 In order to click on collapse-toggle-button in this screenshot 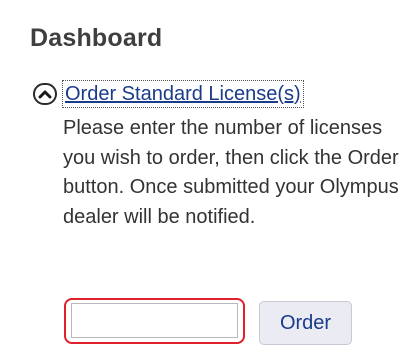, I will do `click(45, 94)`.